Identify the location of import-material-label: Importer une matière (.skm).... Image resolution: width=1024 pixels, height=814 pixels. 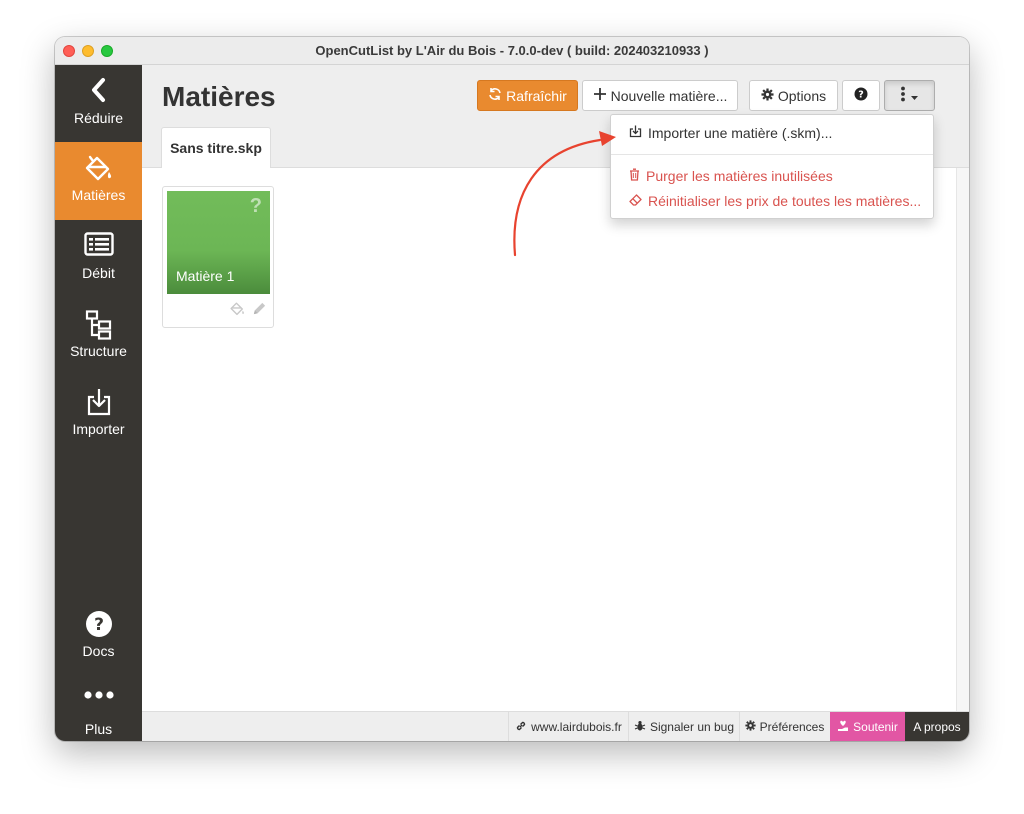
(740, 133).